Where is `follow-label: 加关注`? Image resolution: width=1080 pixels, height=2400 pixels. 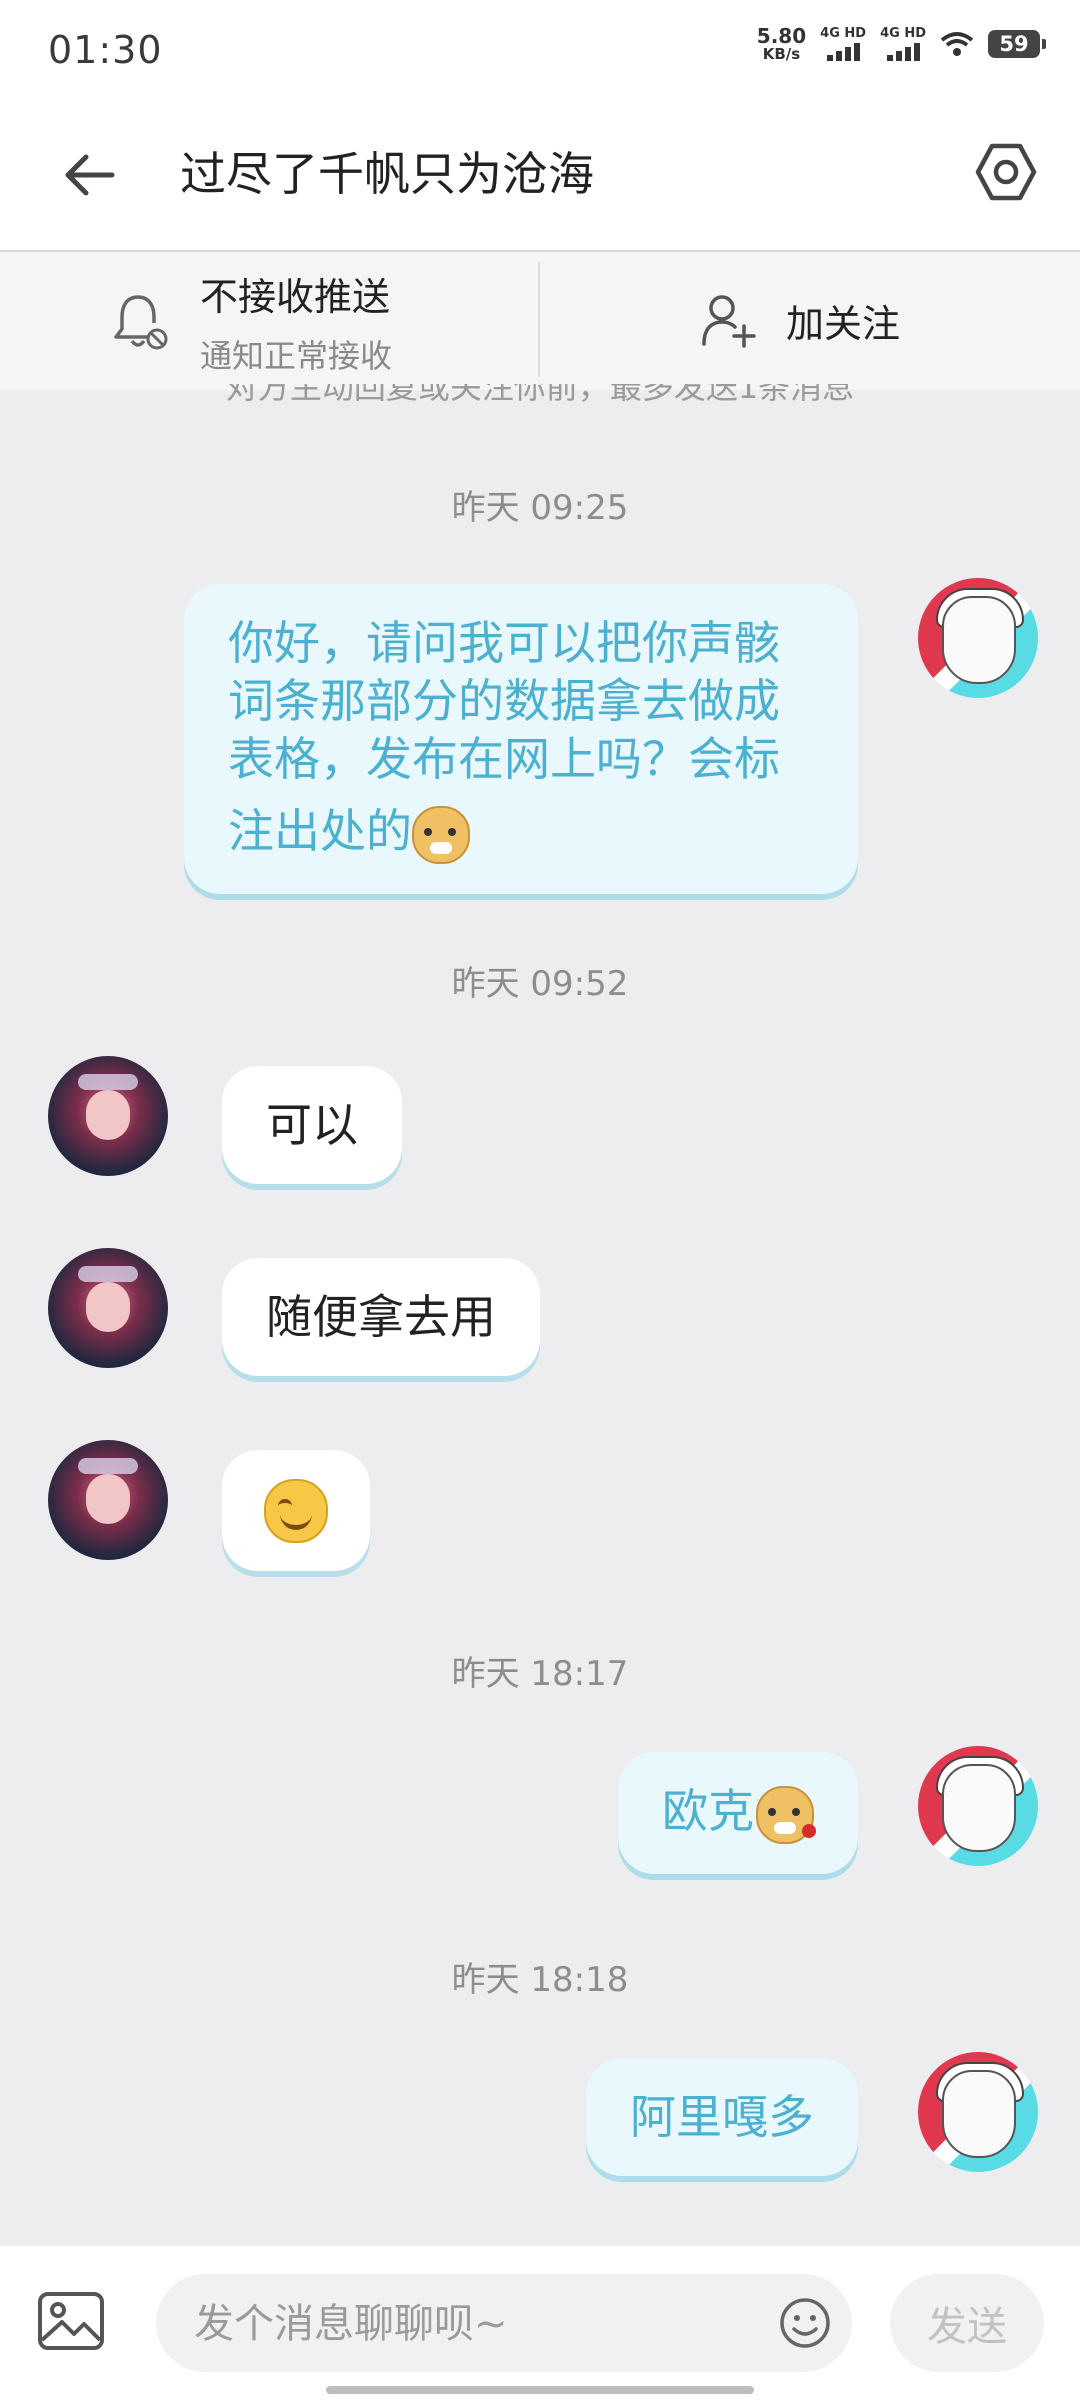
follow-label: 加关注 is located at coordinates (843, 323).